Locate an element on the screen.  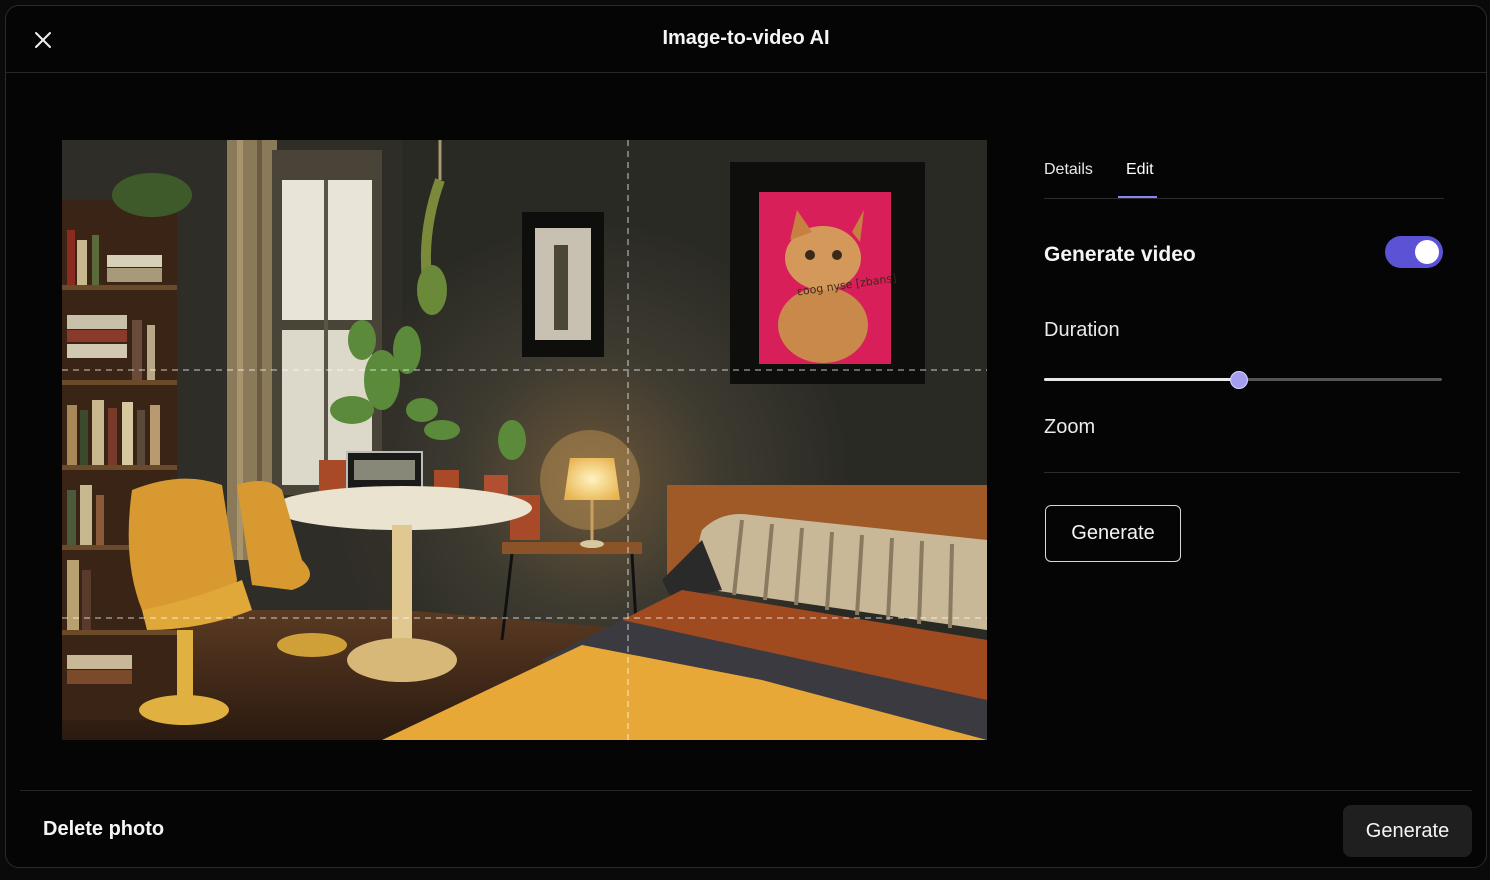
generate-video-label: Generate video is located at coordinates (1120, 254).